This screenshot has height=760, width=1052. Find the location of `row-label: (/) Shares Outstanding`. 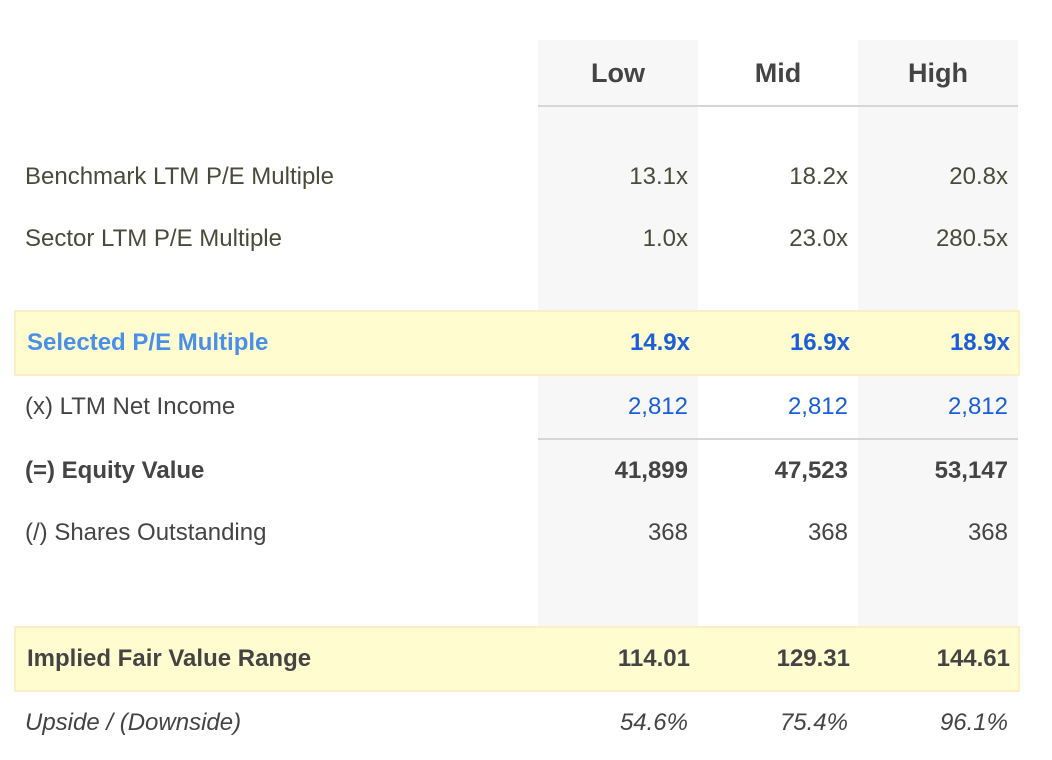

row-label: (/) Shares Outstanding is located at coordinates (146, 532).